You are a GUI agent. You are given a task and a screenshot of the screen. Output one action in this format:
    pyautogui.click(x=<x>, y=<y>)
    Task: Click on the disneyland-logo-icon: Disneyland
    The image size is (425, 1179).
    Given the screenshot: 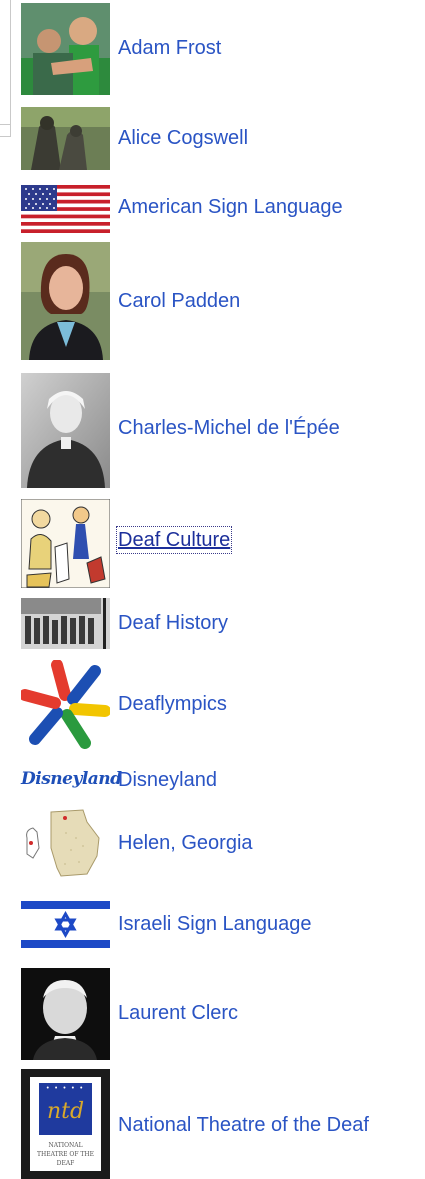 What is the action you would take?
    pyautogui.click(x=71, y=779)
    